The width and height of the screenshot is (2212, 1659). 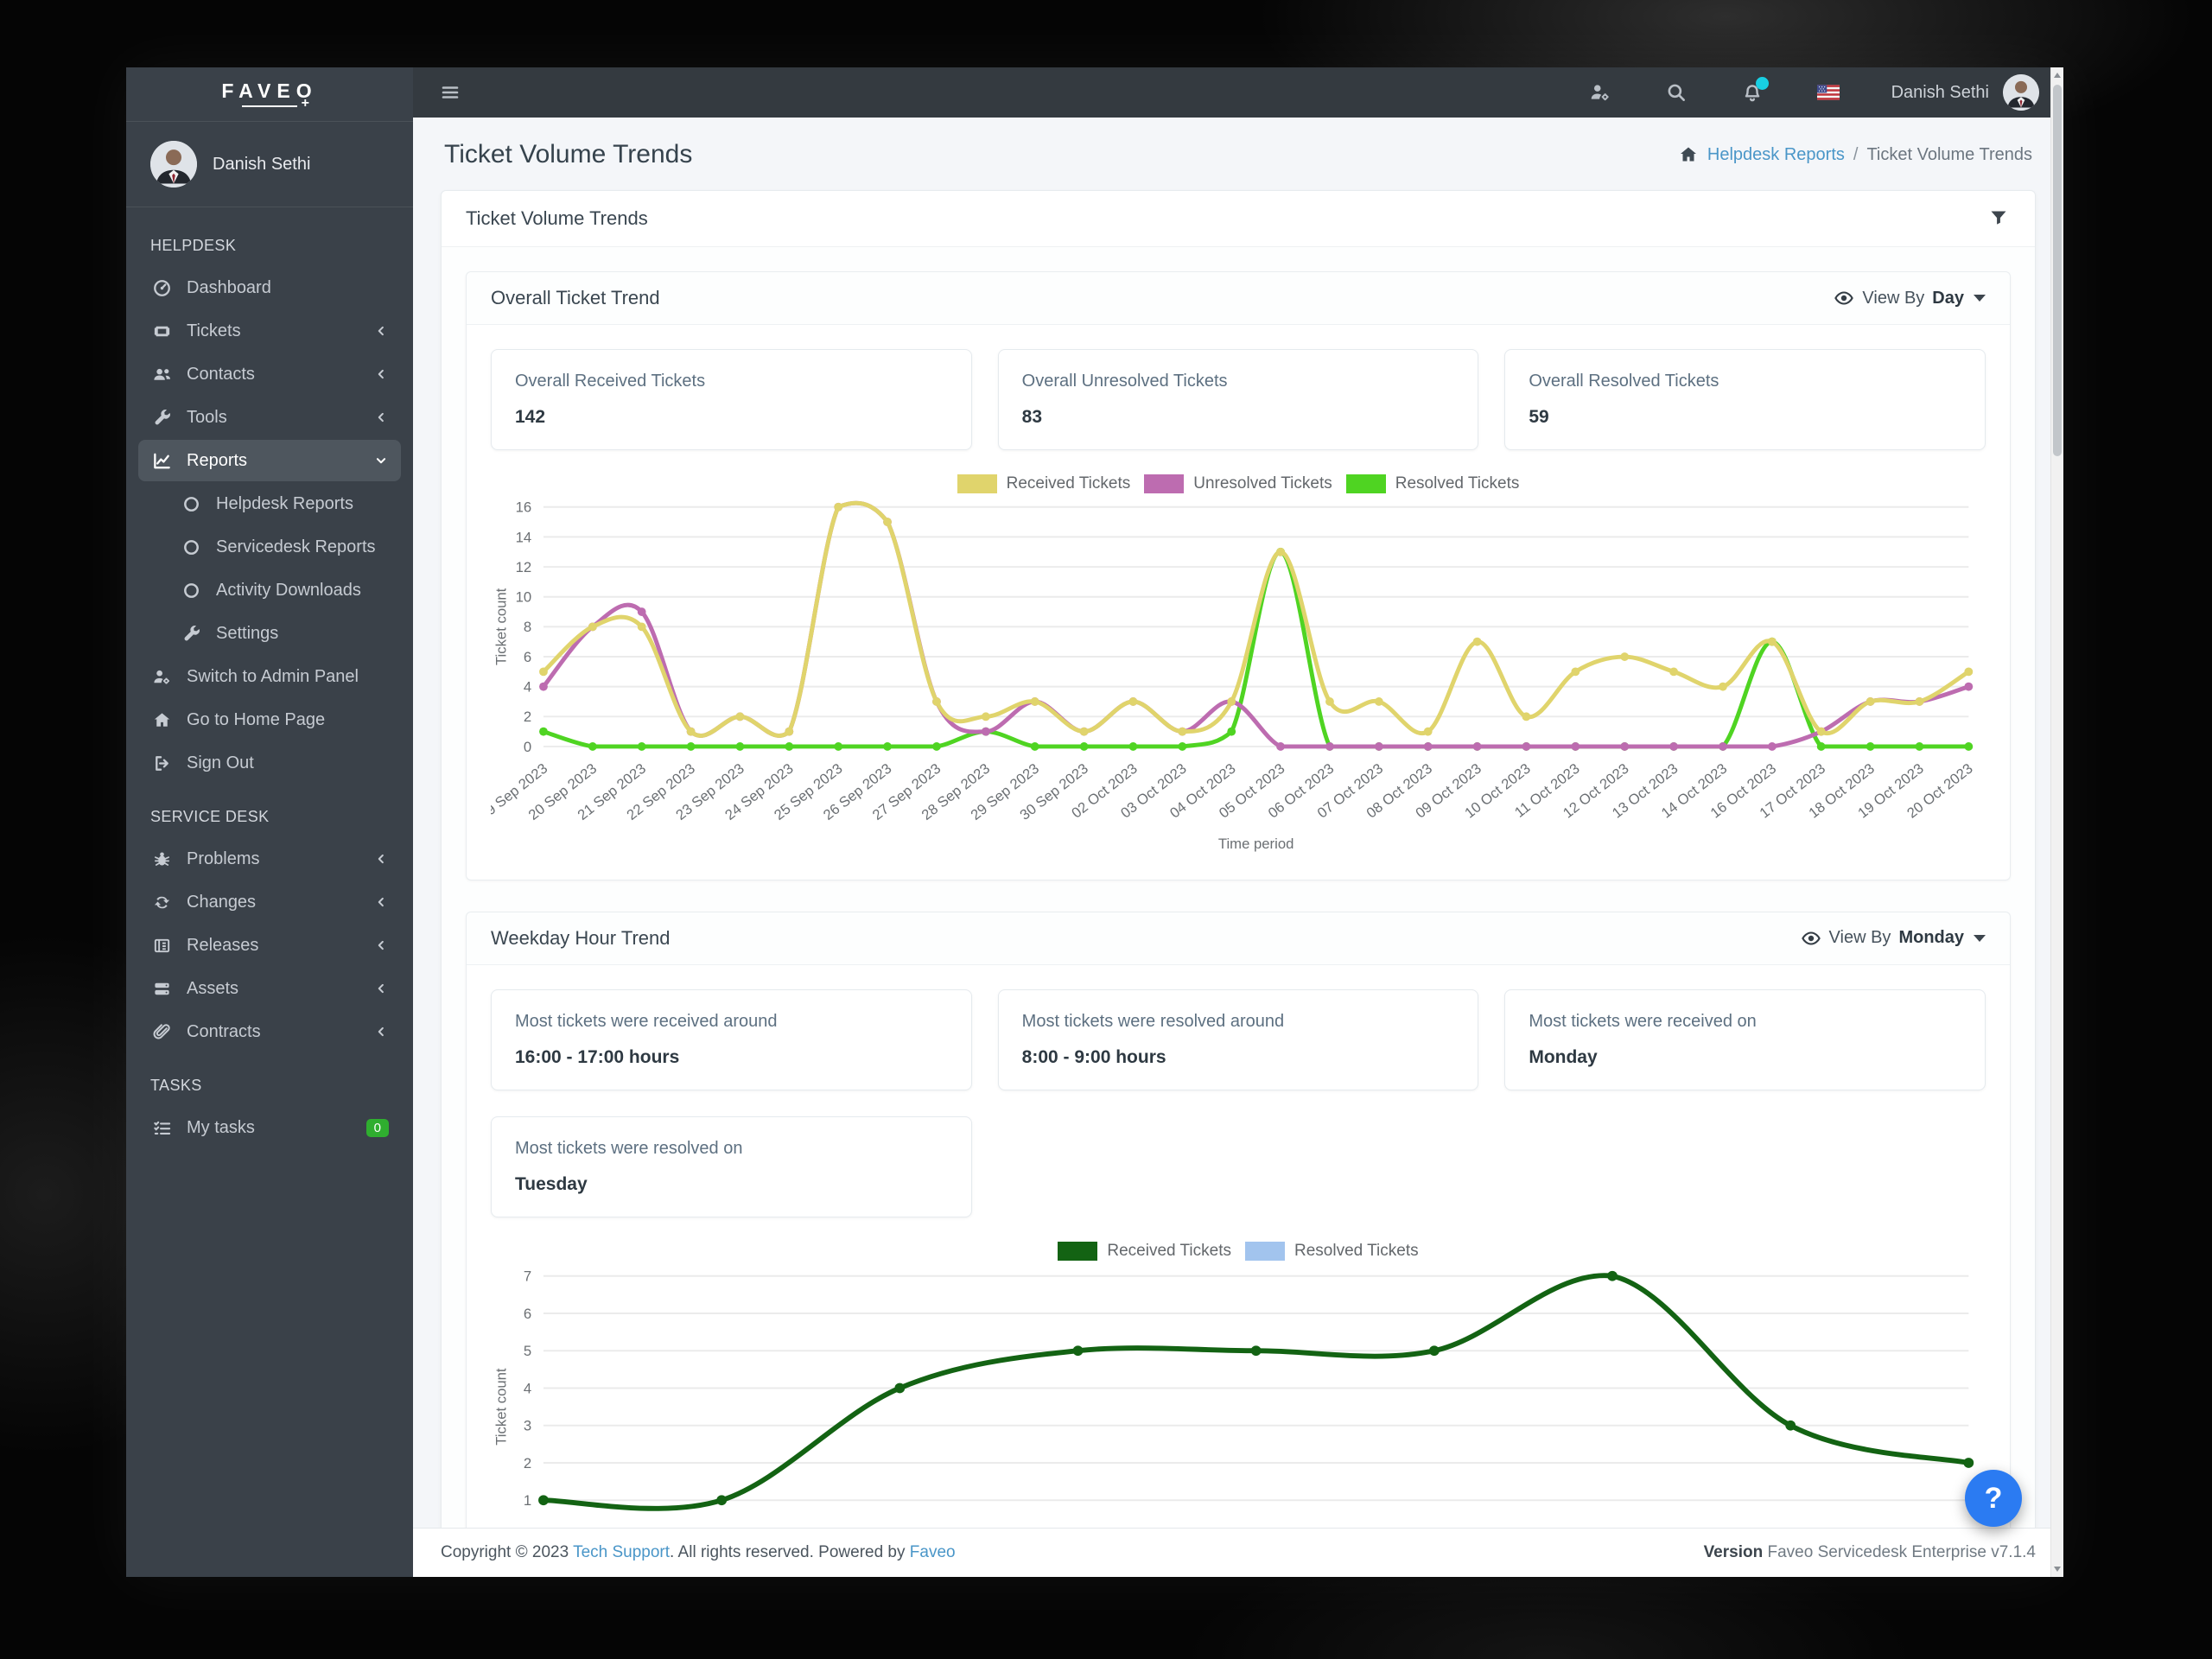 What do you see at coordinates (557, 218) in the screenshot?
I see `card-title: Ticket Volume Trends` at bounding box center [557, 218].